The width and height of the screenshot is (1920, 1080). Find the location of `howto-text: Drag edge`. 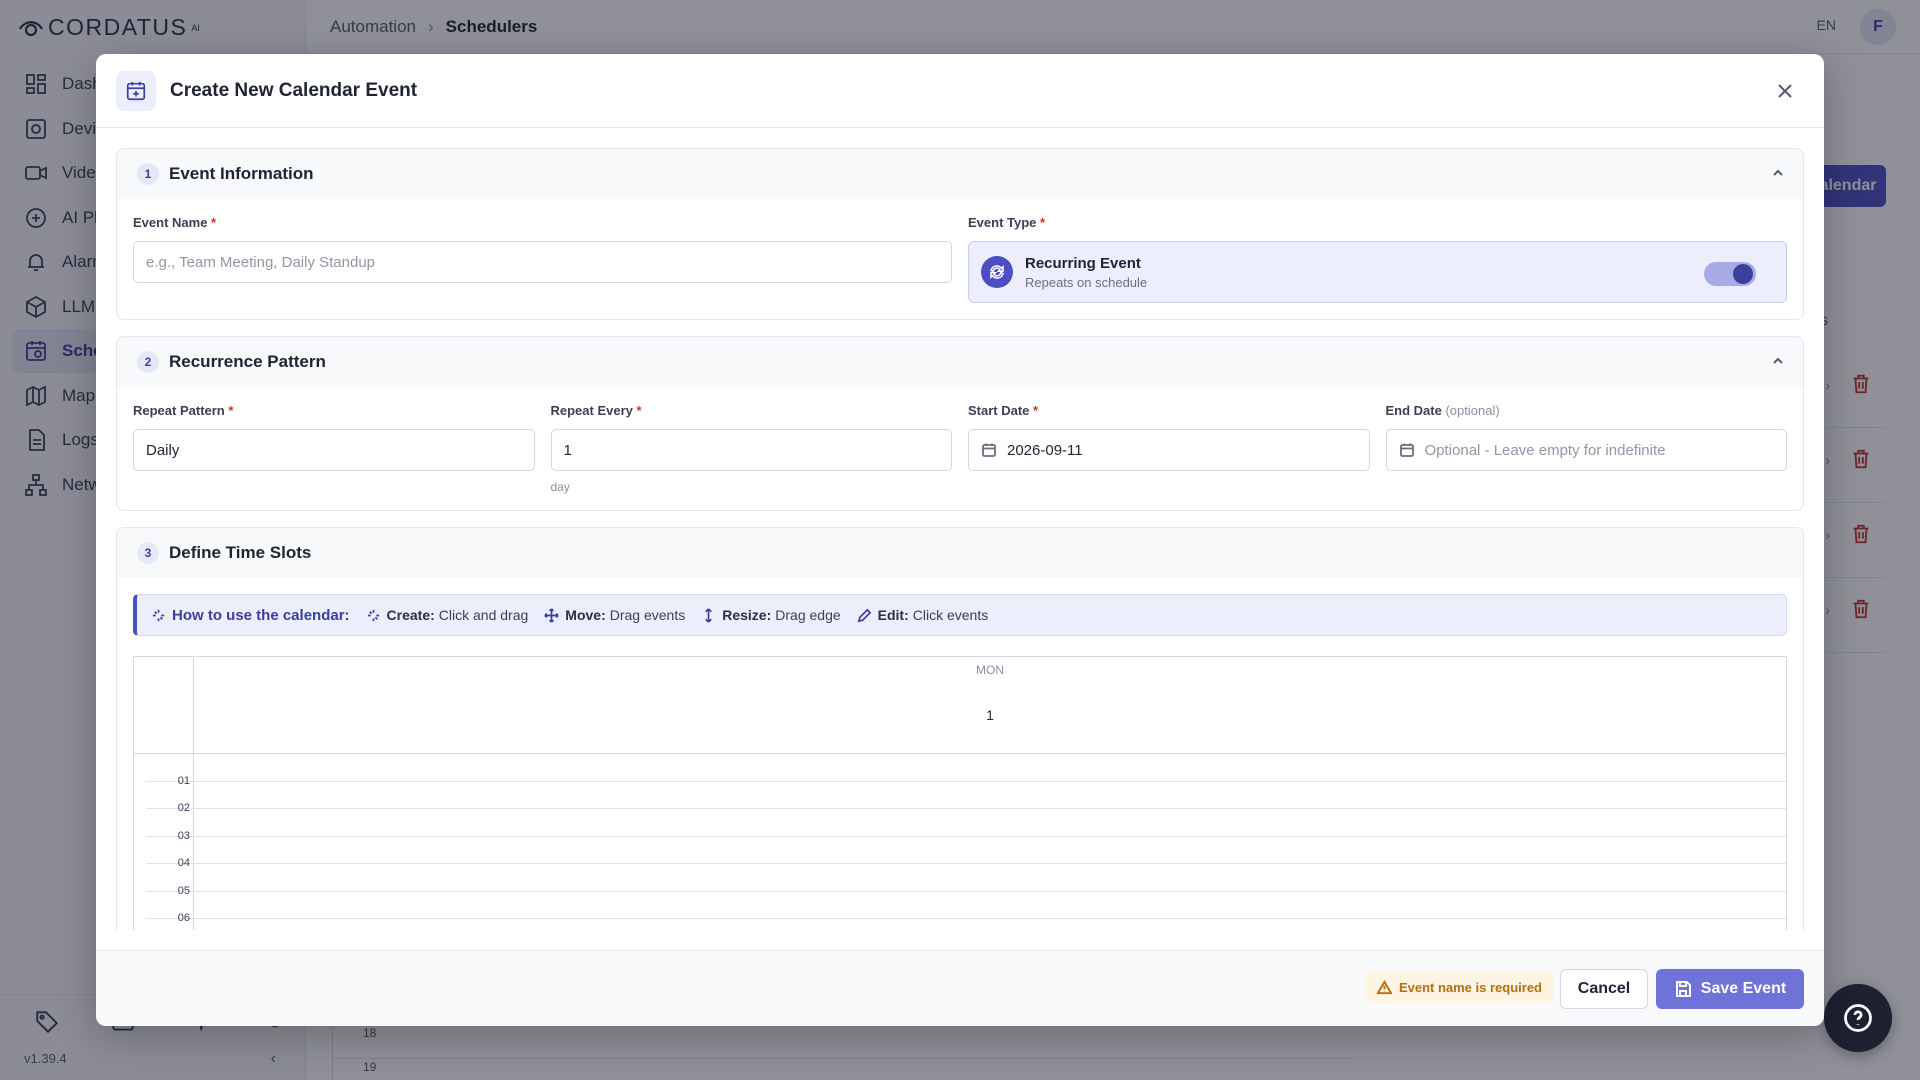

howto-text: Drag edge is located at coordinates (808, 615).